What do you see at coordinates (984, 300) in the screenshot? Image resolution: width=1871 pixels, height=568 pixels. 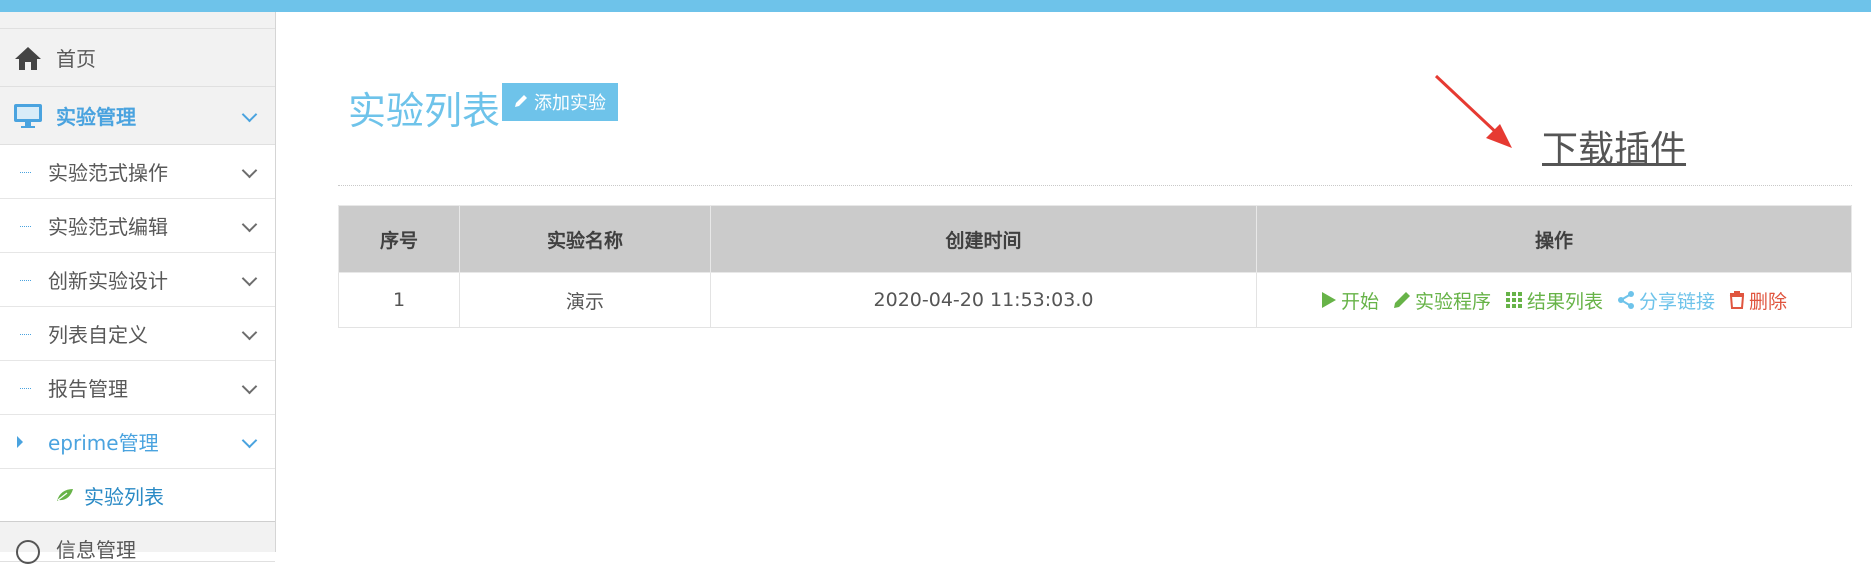 I see `cell-created: 2020-04-20 11:53:03.0` at bounding box center [984, 300].